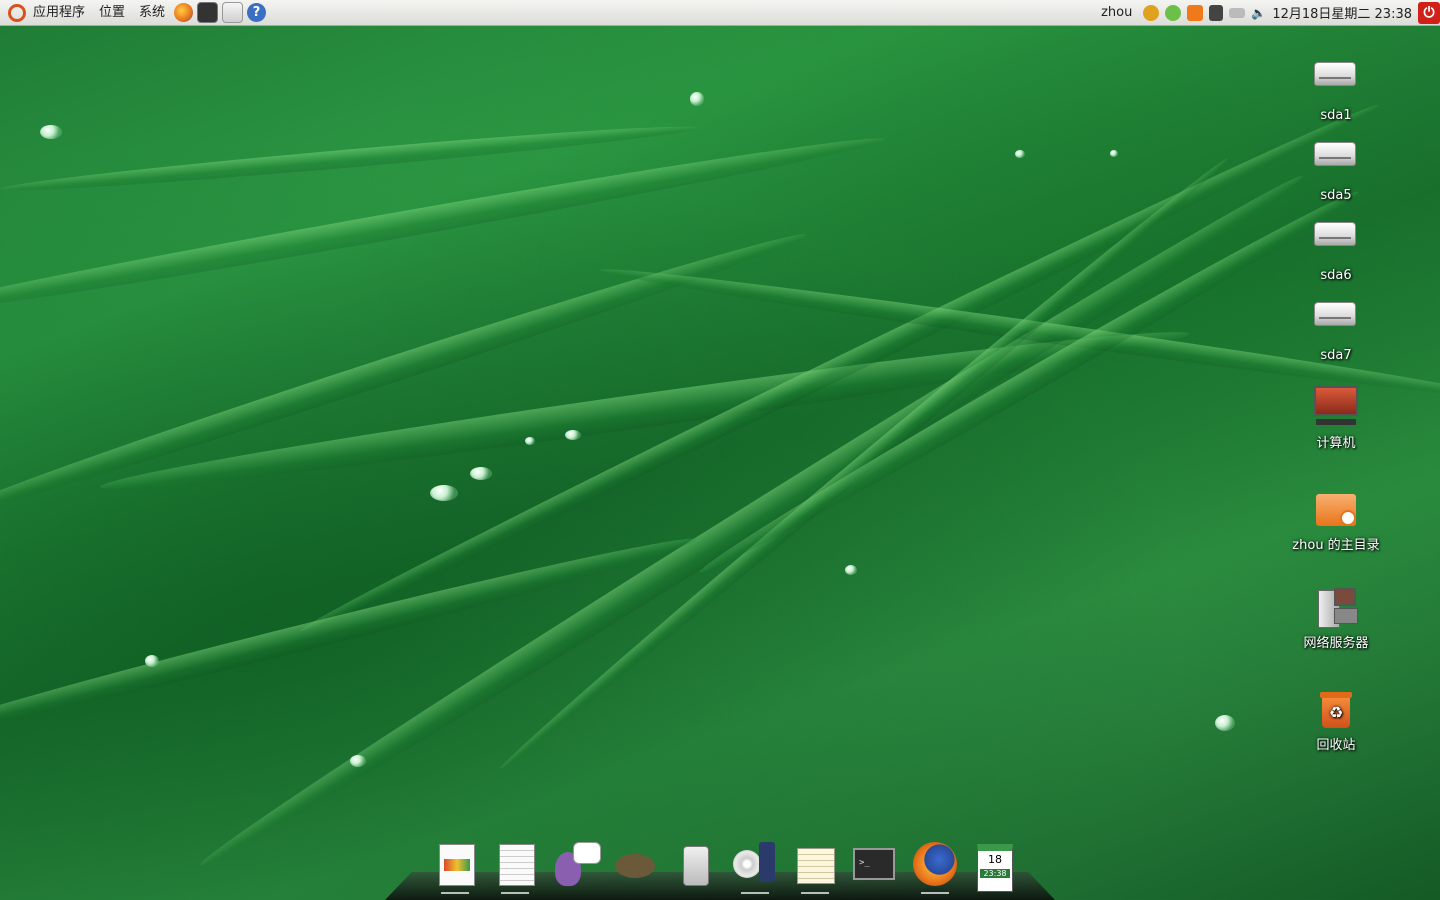 The height and width of the screenshot is (900, 1440). What do you see at coordinates (152, 12) in the screenshot?
I see `menu-system: 系统` at bounding box center [152, 12].